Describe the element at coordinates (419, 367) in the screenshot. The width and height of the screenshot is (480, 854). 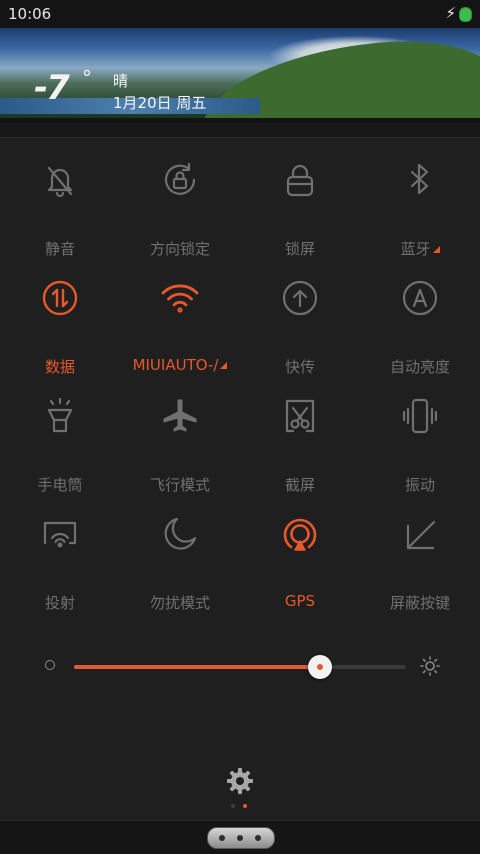
I see `toggle-label: 自动亮度` at that location.